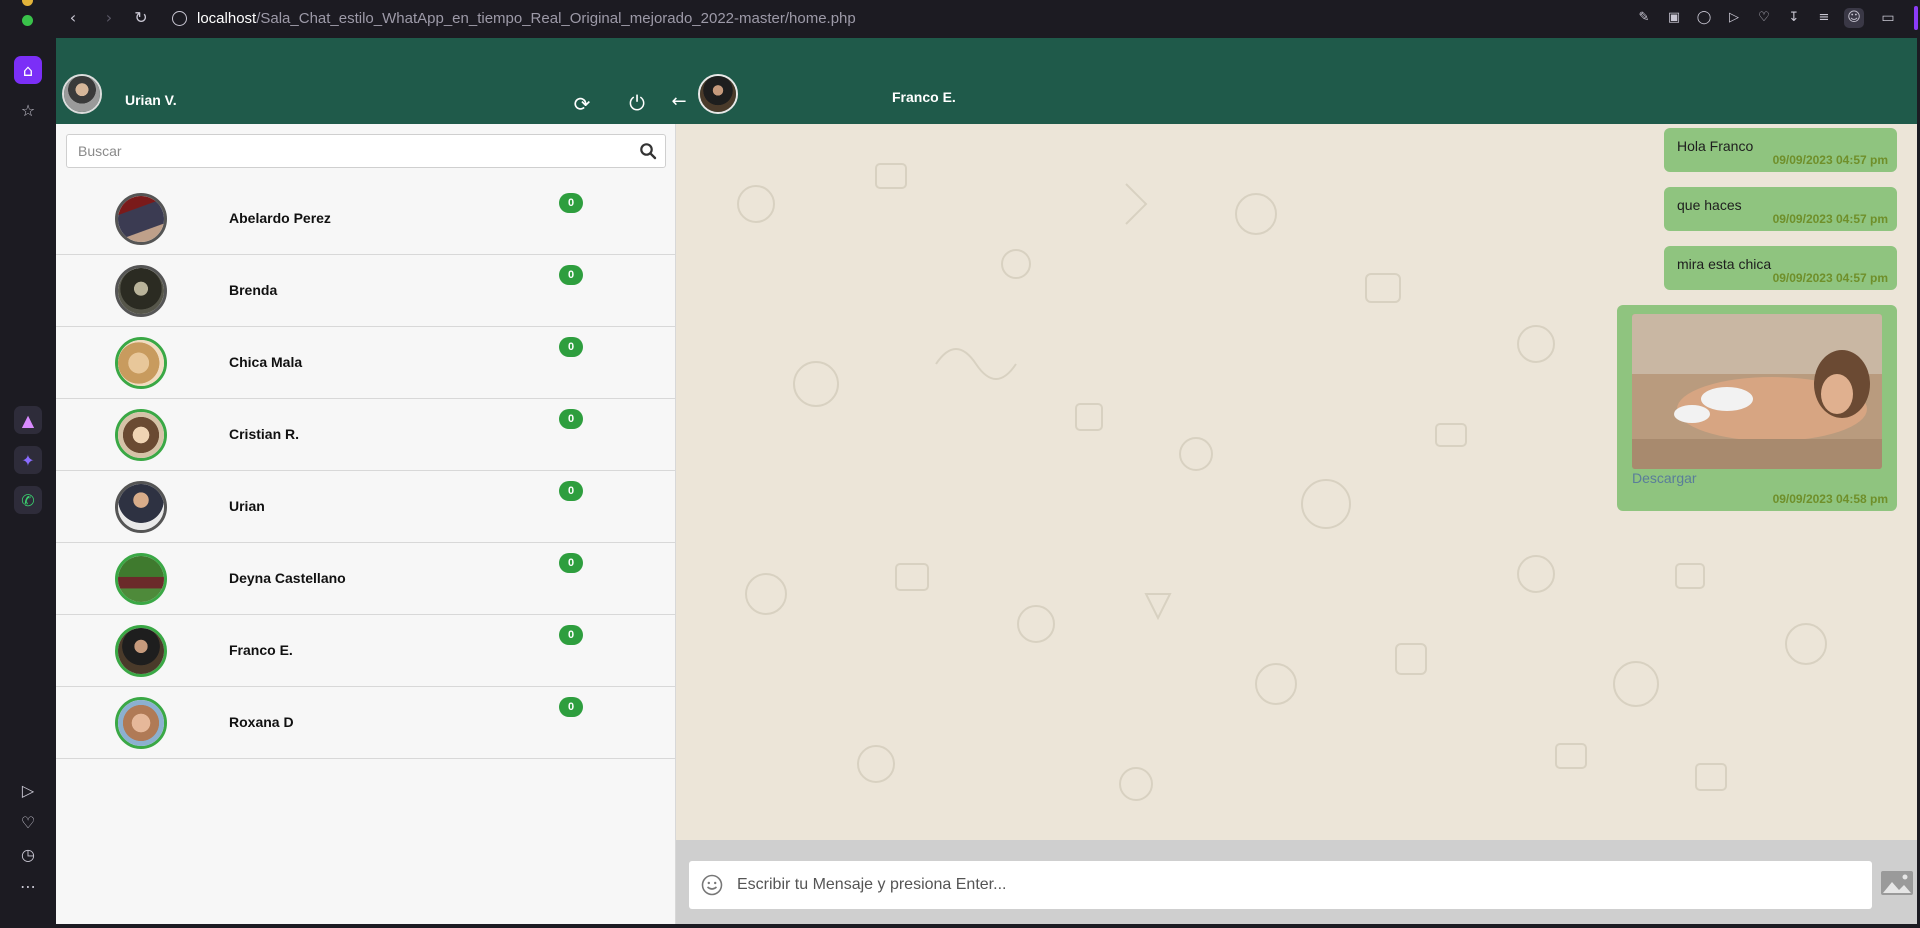 The image size is (1920, 928). What do you see at coordinates (365, 363) in the screenshot?
I see `contact-item: Chica Mala 0` at bounding box center [365, 363].